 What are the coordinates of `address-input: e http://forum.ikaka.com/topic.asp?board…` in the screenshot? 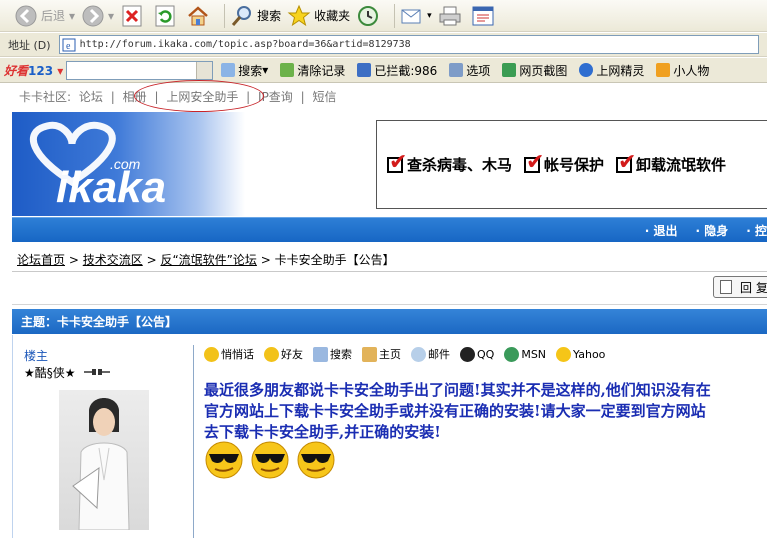 It's located at (408, 44).